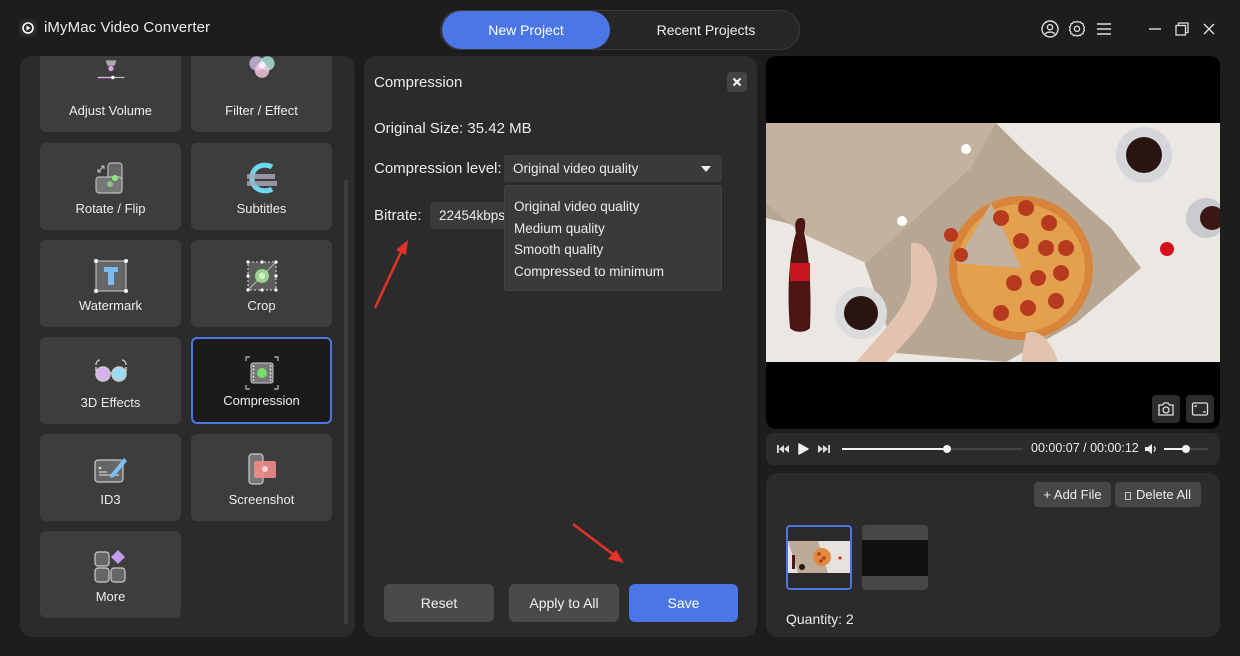 This screenshot has width=1240, height=656. Describe the element at coordinates (1128, 496) in the screenshot. I see `trash-icon` at that location.